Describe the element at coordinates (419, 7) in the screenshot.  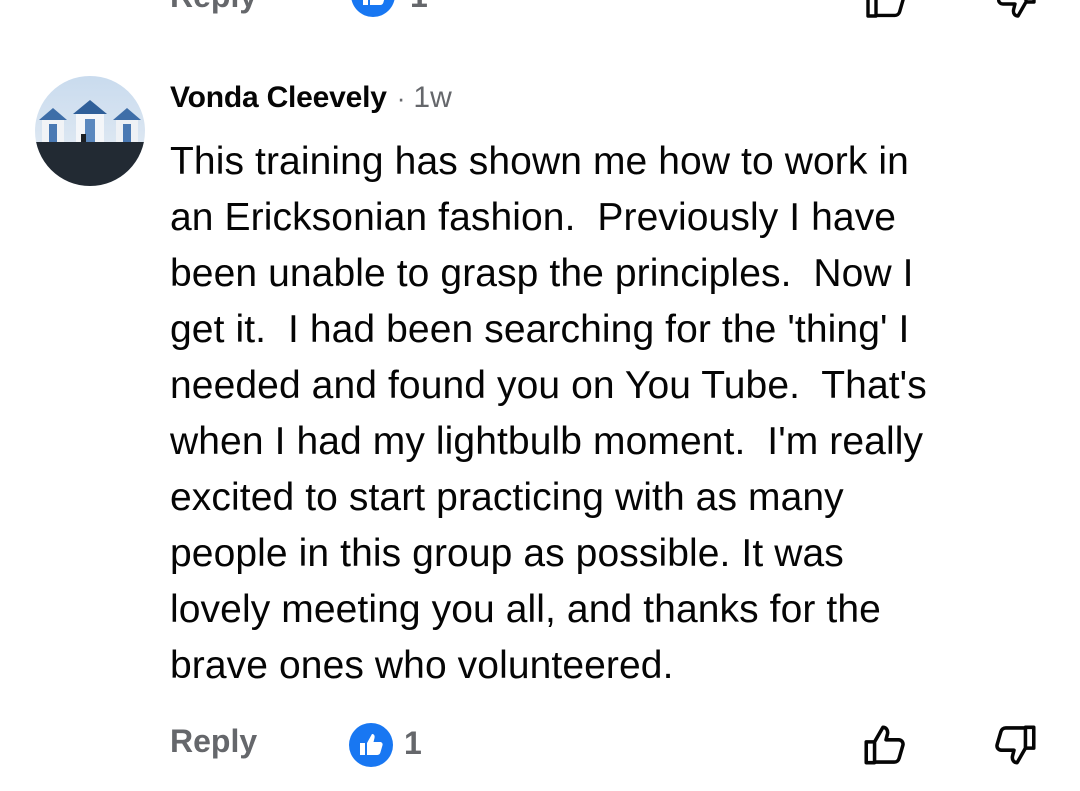
I see `previous-like-count: 1` at that location.